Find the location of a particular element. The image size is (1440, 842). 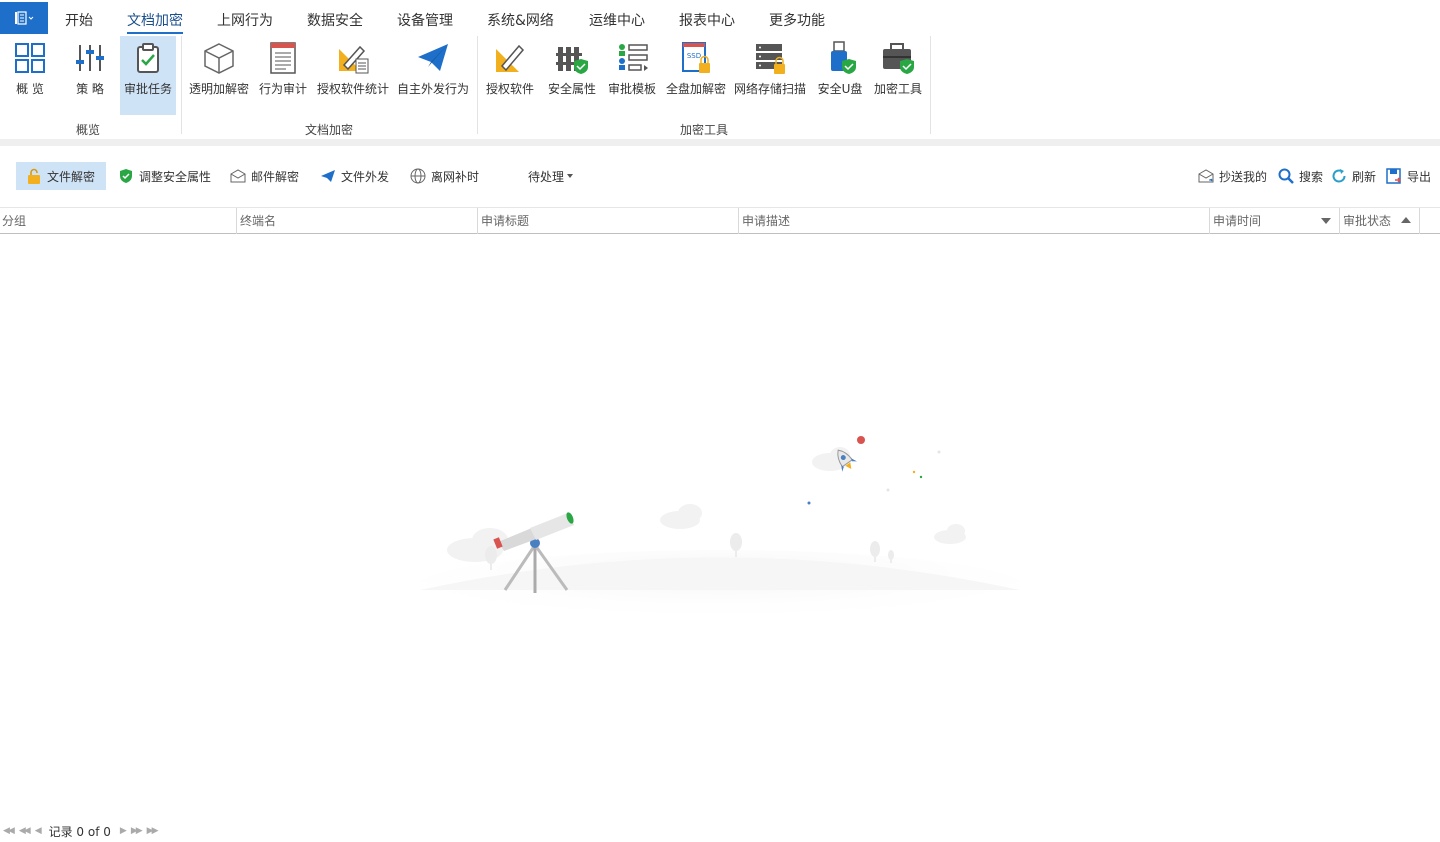

group-label-doc-encryption: 文档加密 is located at coordinates (329, 130).